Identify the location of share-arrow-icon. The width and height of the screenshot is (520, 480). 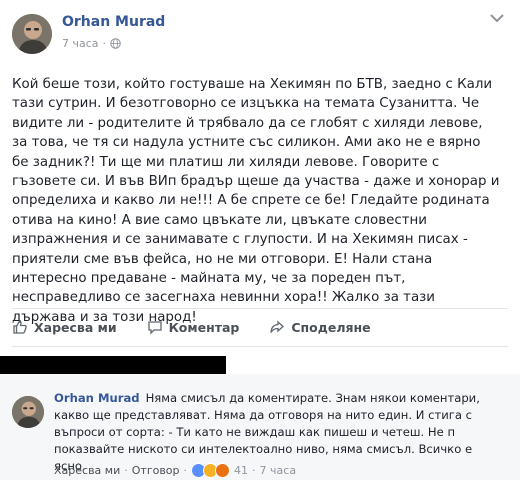
(277, 326).